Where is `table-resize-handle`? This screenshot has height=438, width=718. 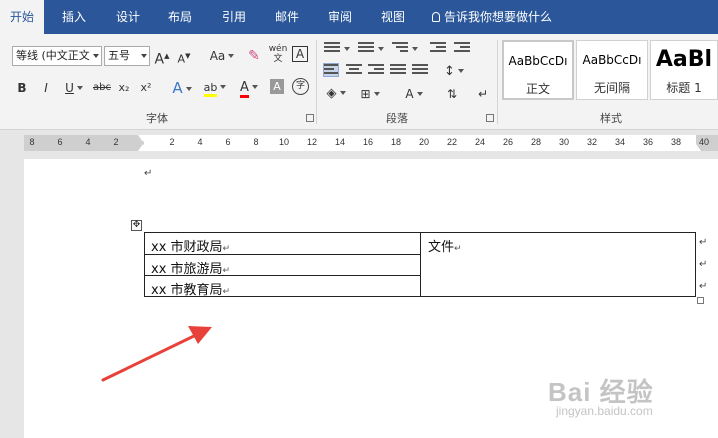 table-resize-handle is located at coordinates (700, 300).